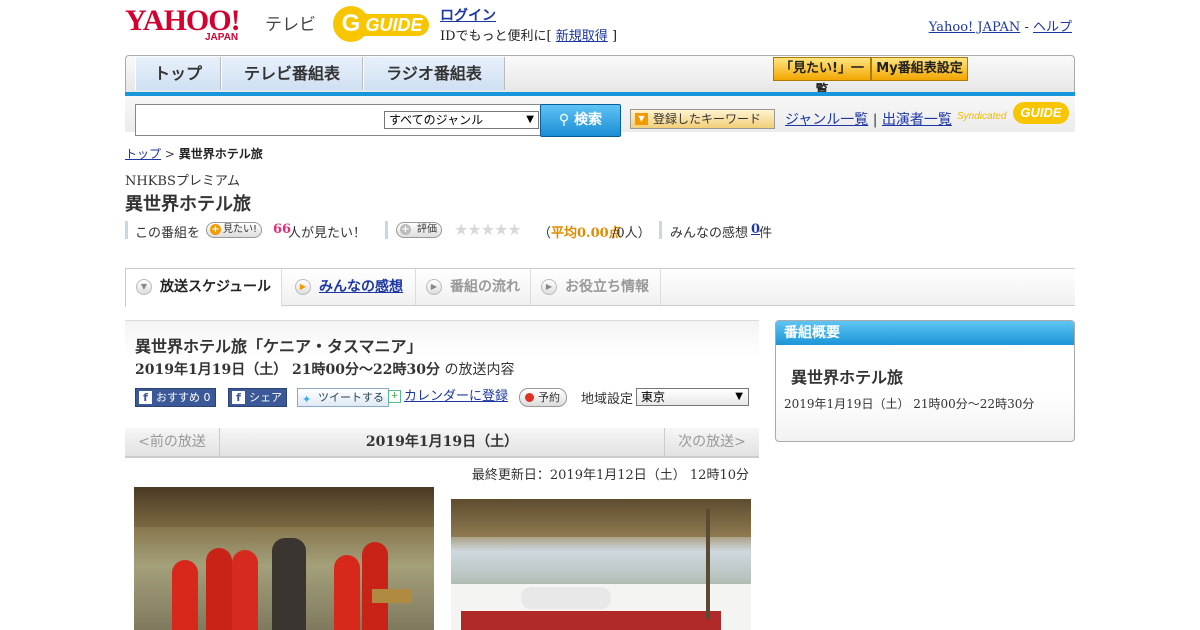  Describe the element at coordinates (610, 475) in the screenshot. I see `last-updated: 最終更新日：2019年1月12日（土） 12時10分` at that location.